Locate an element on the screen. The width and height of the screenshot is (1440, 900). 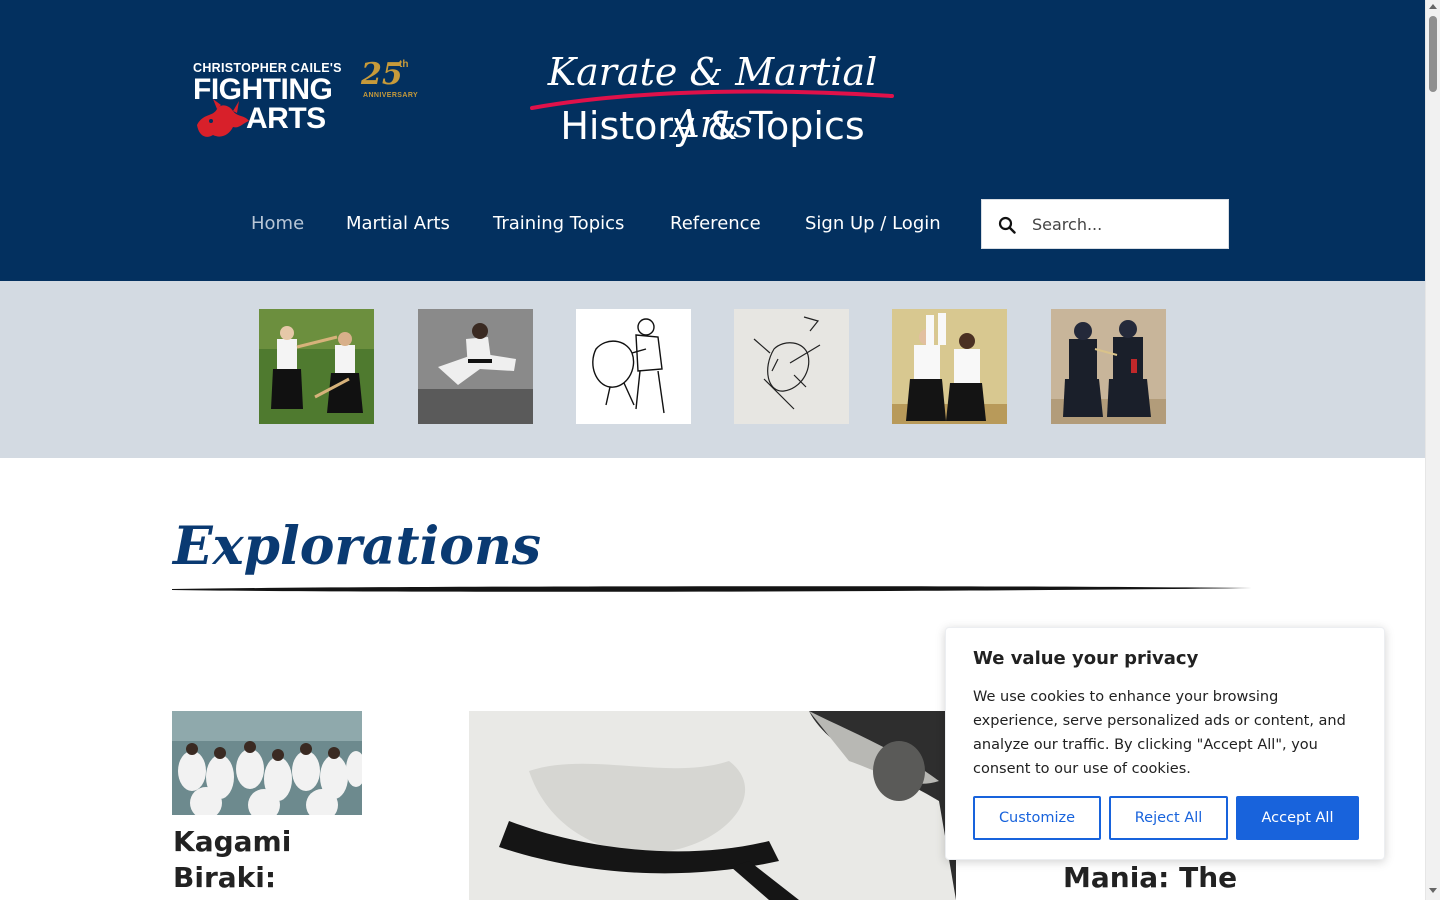
aikido-pair-photo-icon is located at coordinates (949, 366).